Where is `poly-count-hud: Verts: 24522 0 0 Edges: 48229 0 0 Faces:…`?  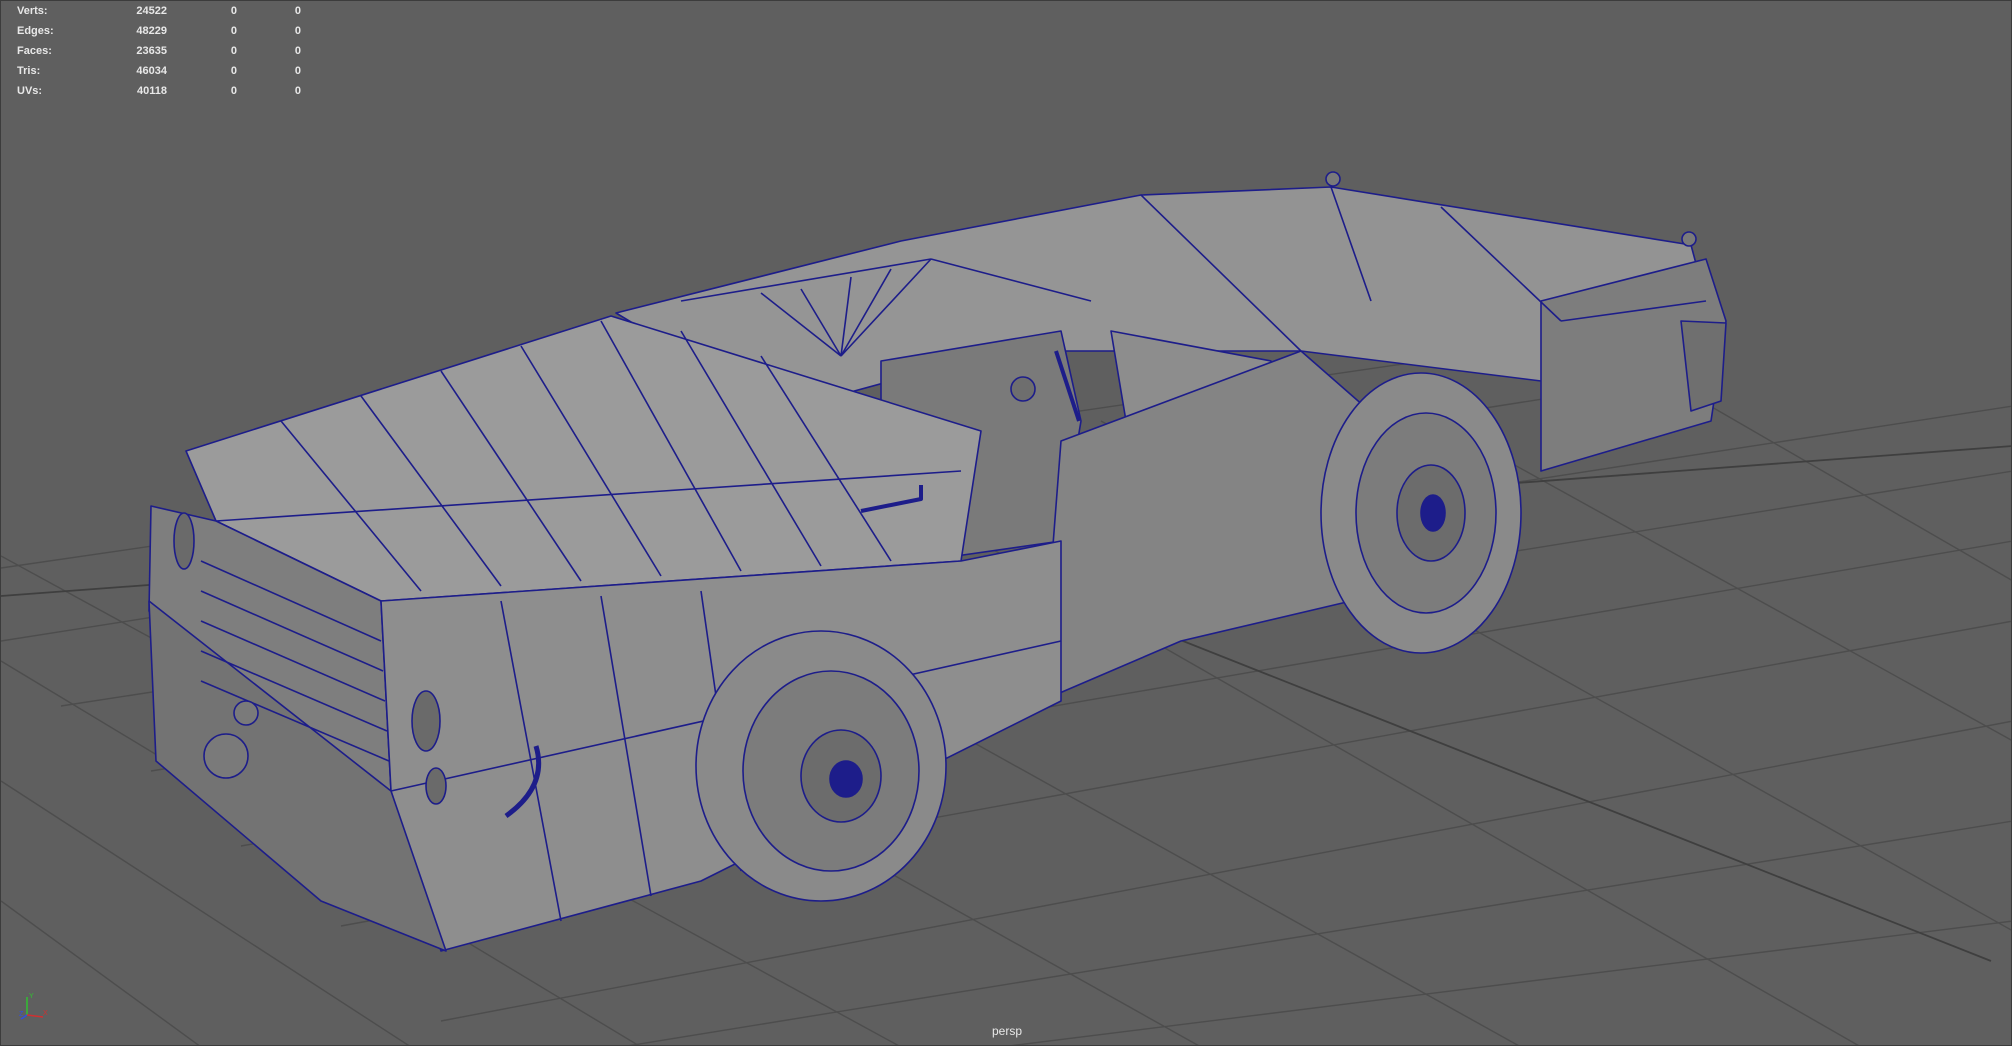
poly-count-hud: Verts: 24522 0 0 Edges: 48229 0 0 Faces:… is located at coordinates (159, 51).